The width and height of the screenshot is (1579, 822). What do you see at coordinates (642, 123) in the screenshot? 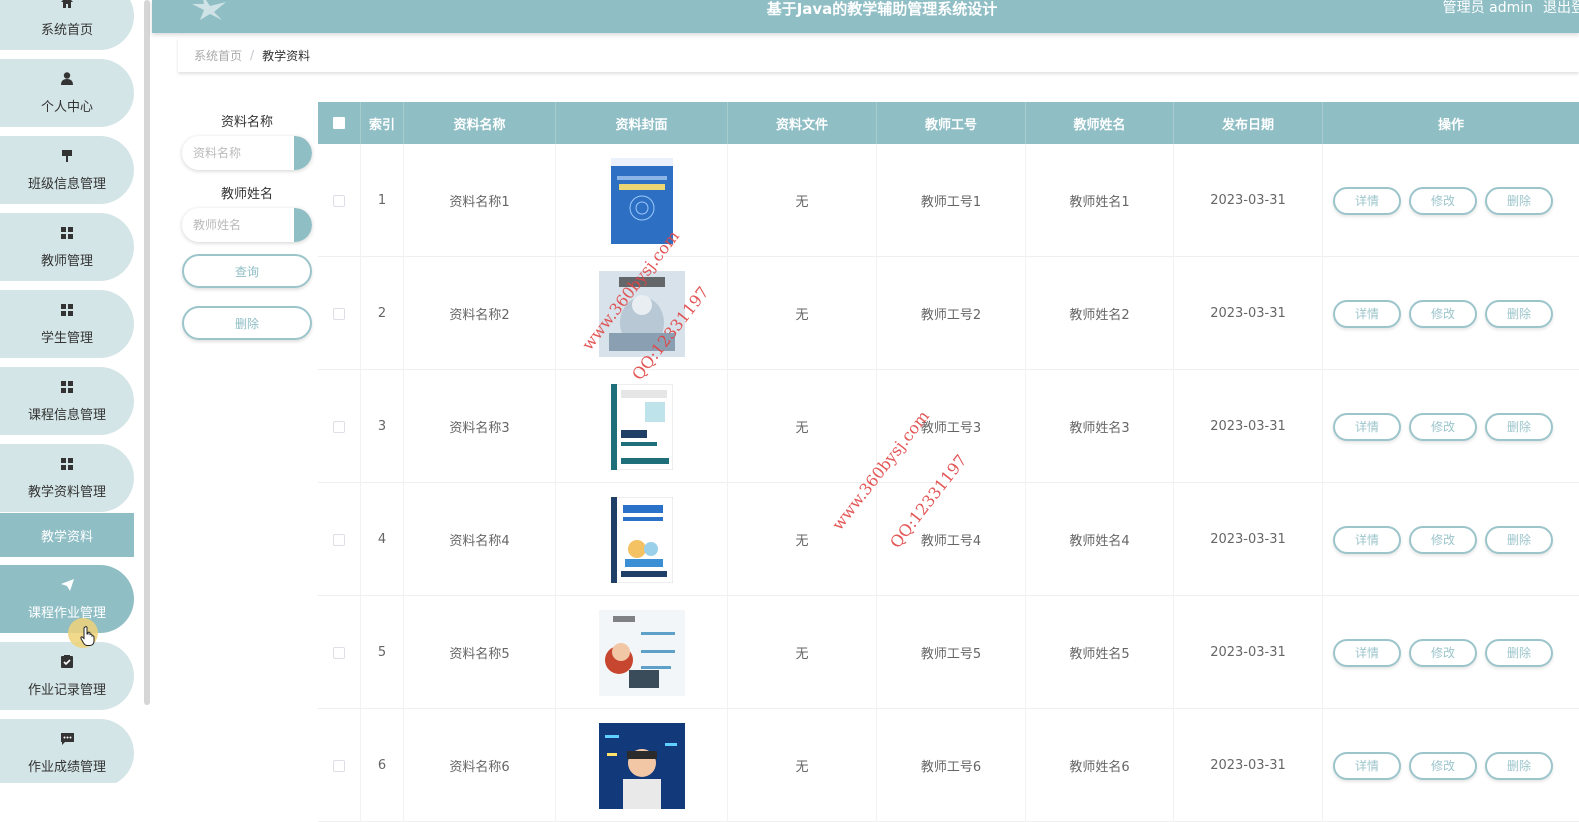
I see `column-header-cover: 资料封面` at bounding box center [642, 123].